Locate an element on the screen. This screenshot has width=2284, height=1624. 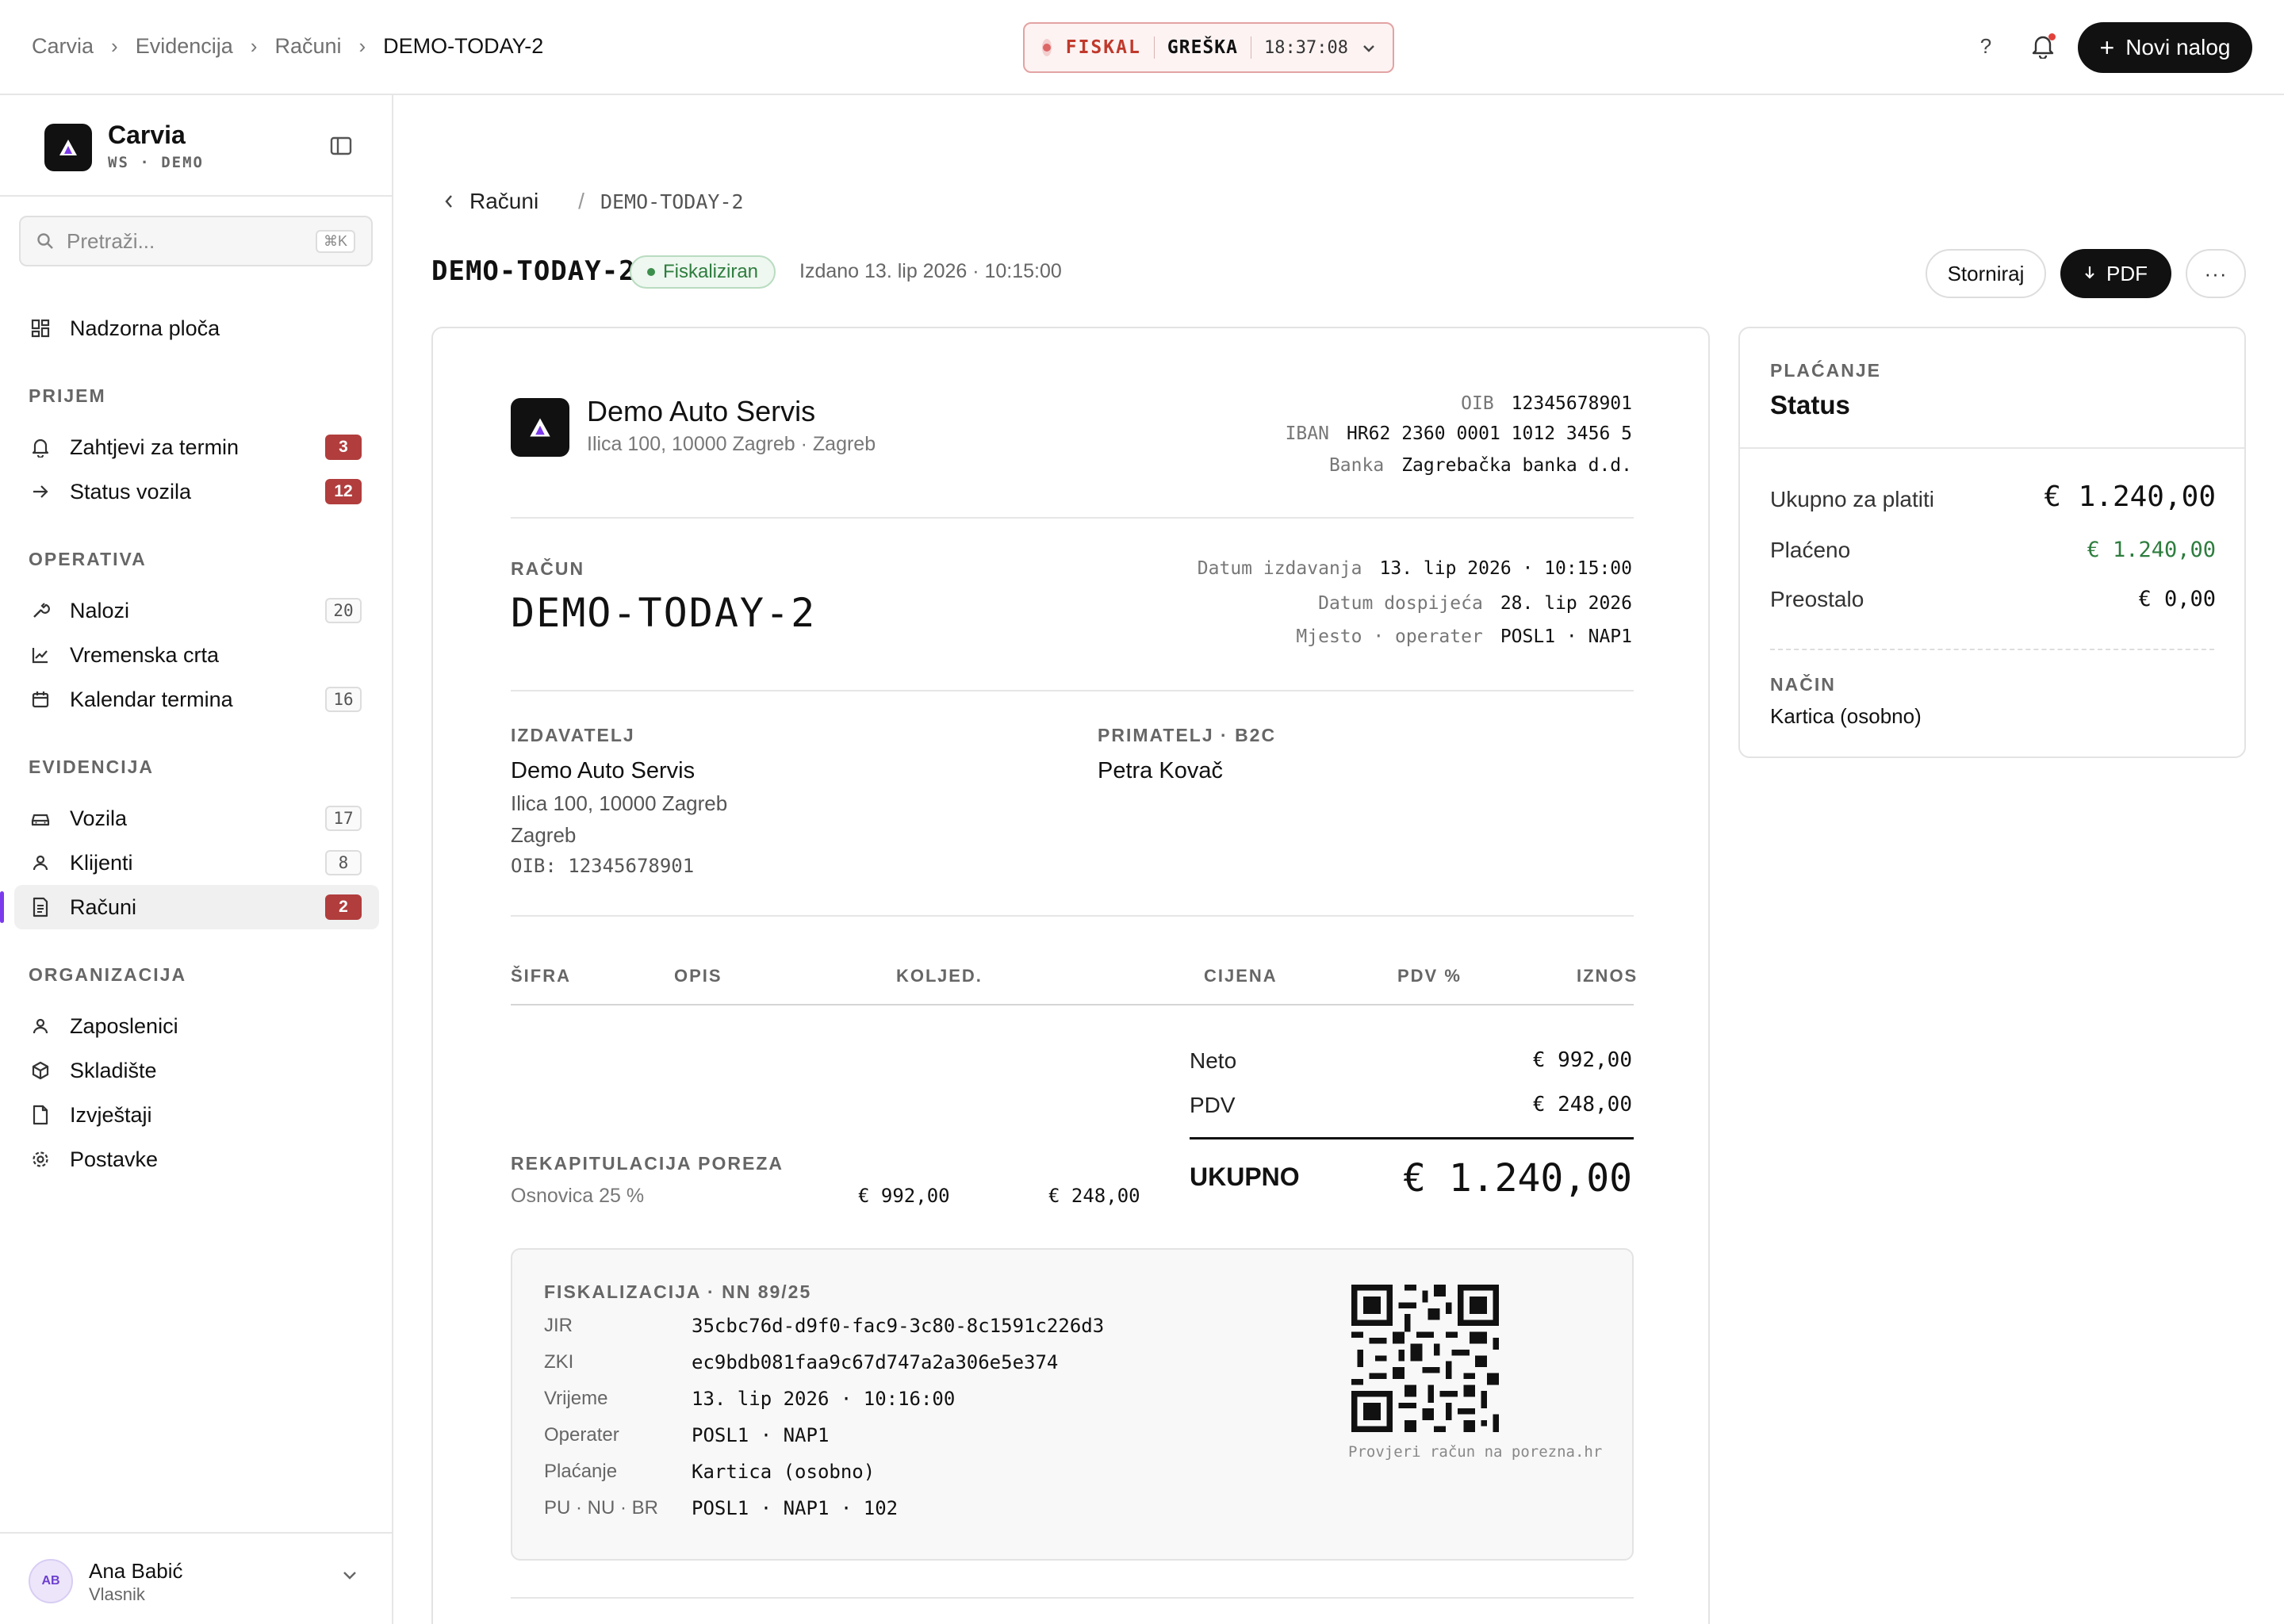
fiscal-key: Operater is located at coordinates (581, 1435).